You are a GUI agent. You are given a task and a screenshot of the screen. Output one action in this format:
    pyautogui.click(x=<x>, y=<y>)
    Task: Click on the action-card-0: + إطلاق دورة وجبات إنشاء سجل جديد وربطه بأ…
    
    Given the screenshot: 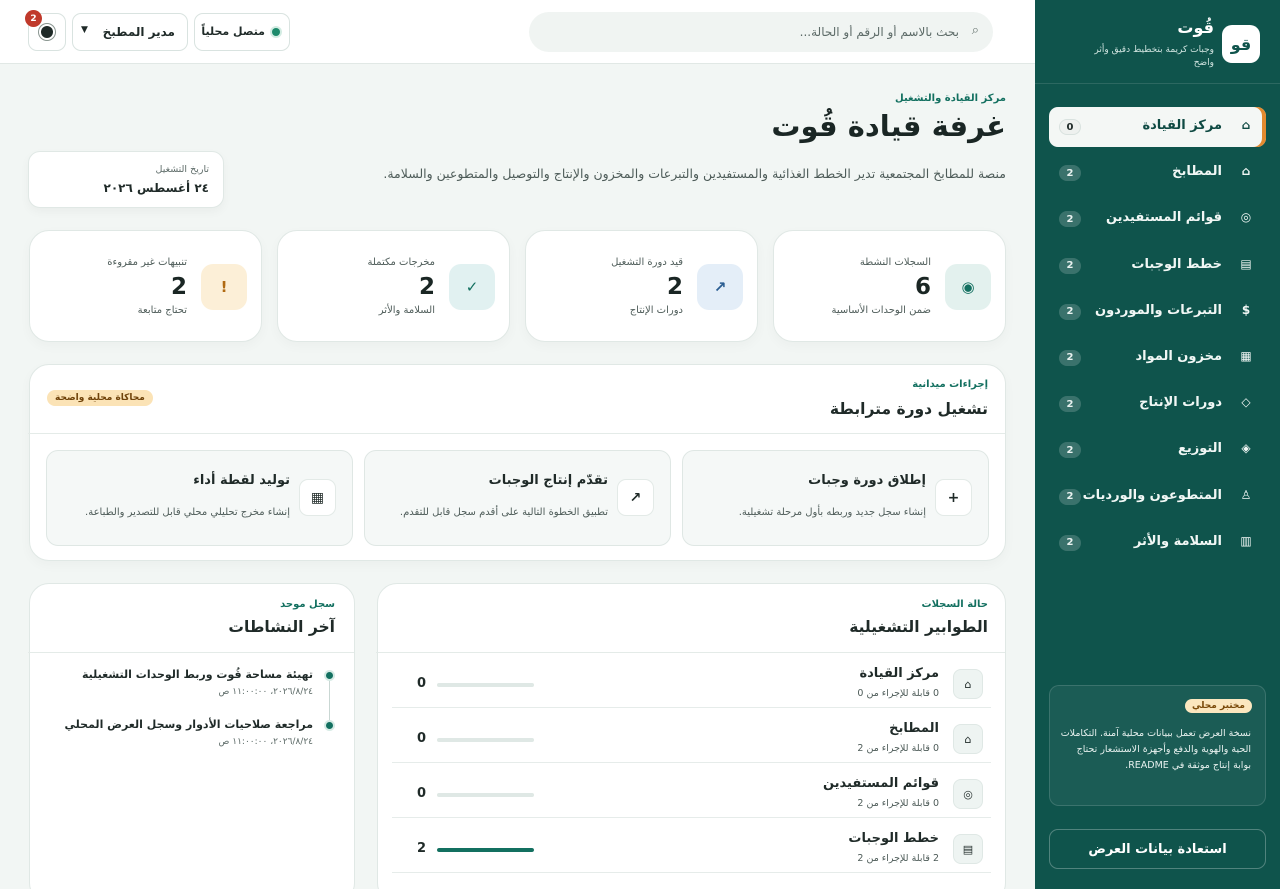 What is the action you would take?
    pyautogui.click(x=835, y=498)
    